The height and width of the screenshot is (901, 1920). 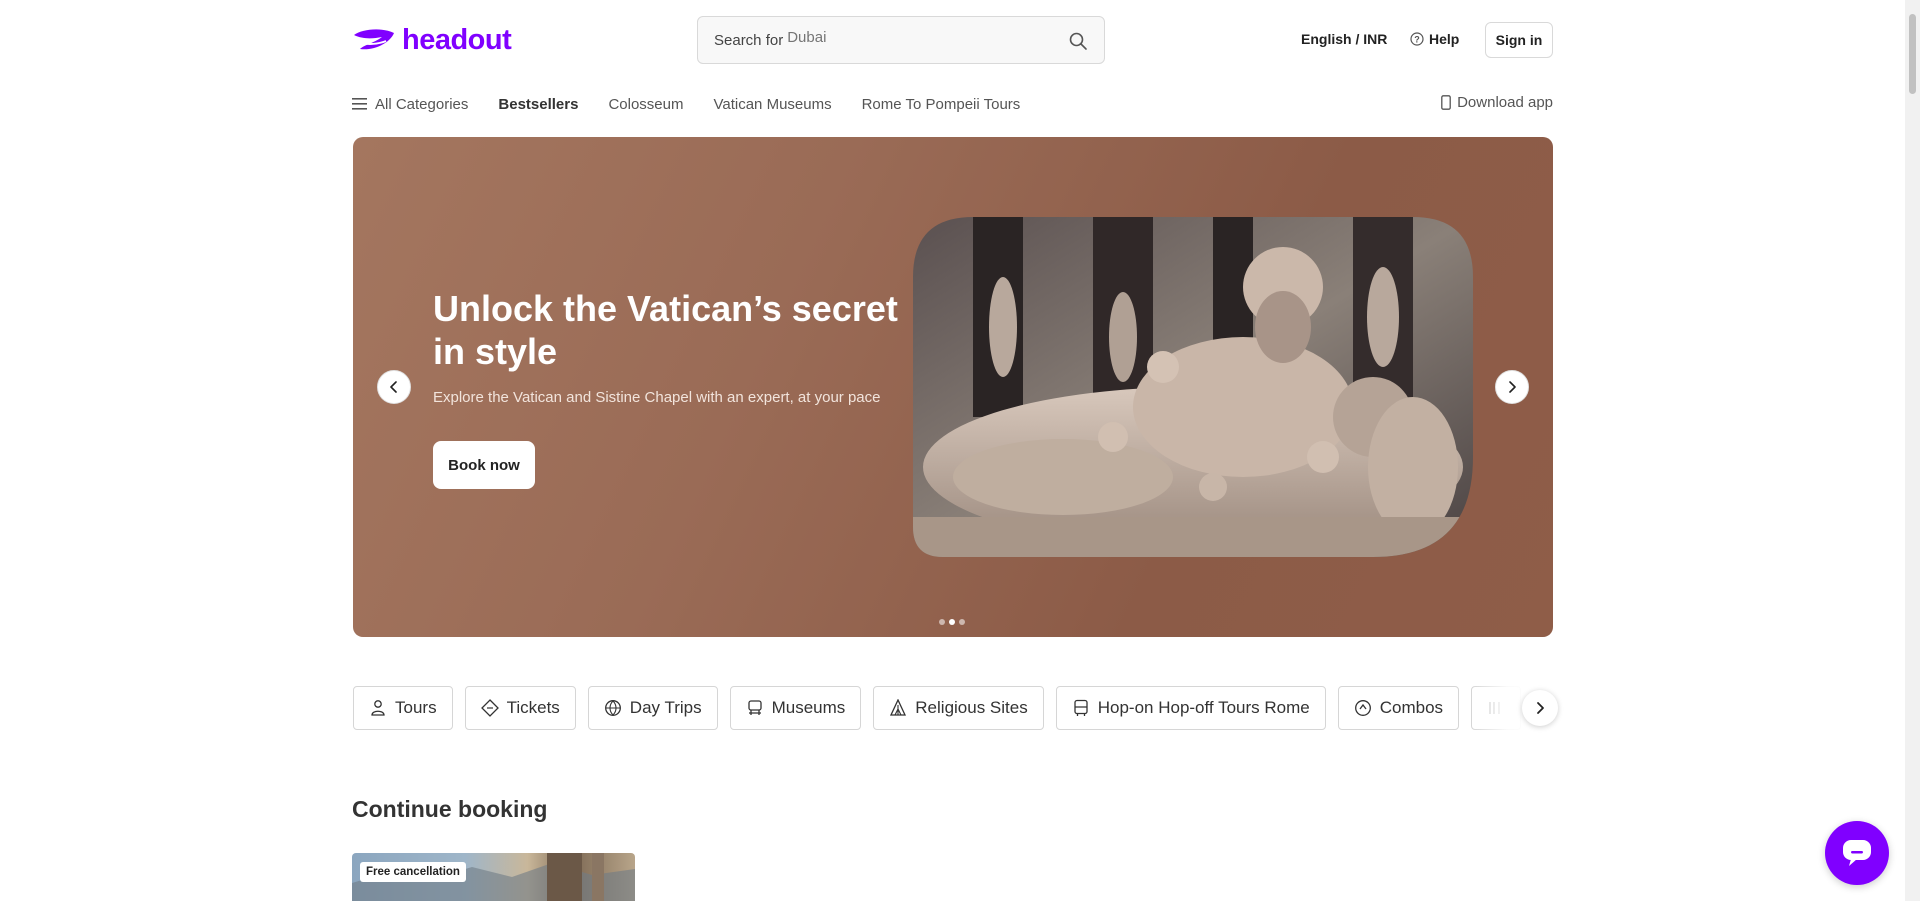 I want to click on carousel-dots, so click(x=952, y=622).